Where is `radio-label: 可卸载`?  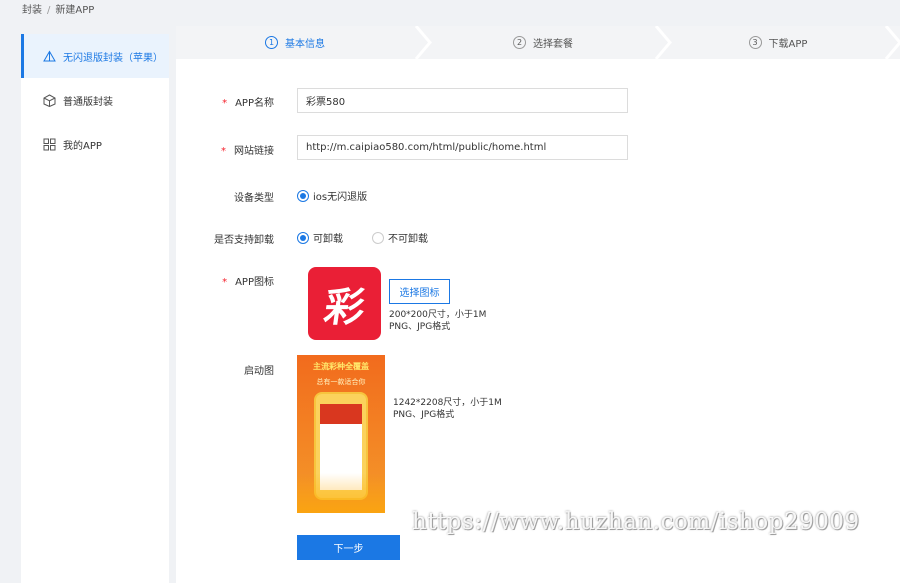
radio-label: 可卸载 is located at coordinates (328, 239).